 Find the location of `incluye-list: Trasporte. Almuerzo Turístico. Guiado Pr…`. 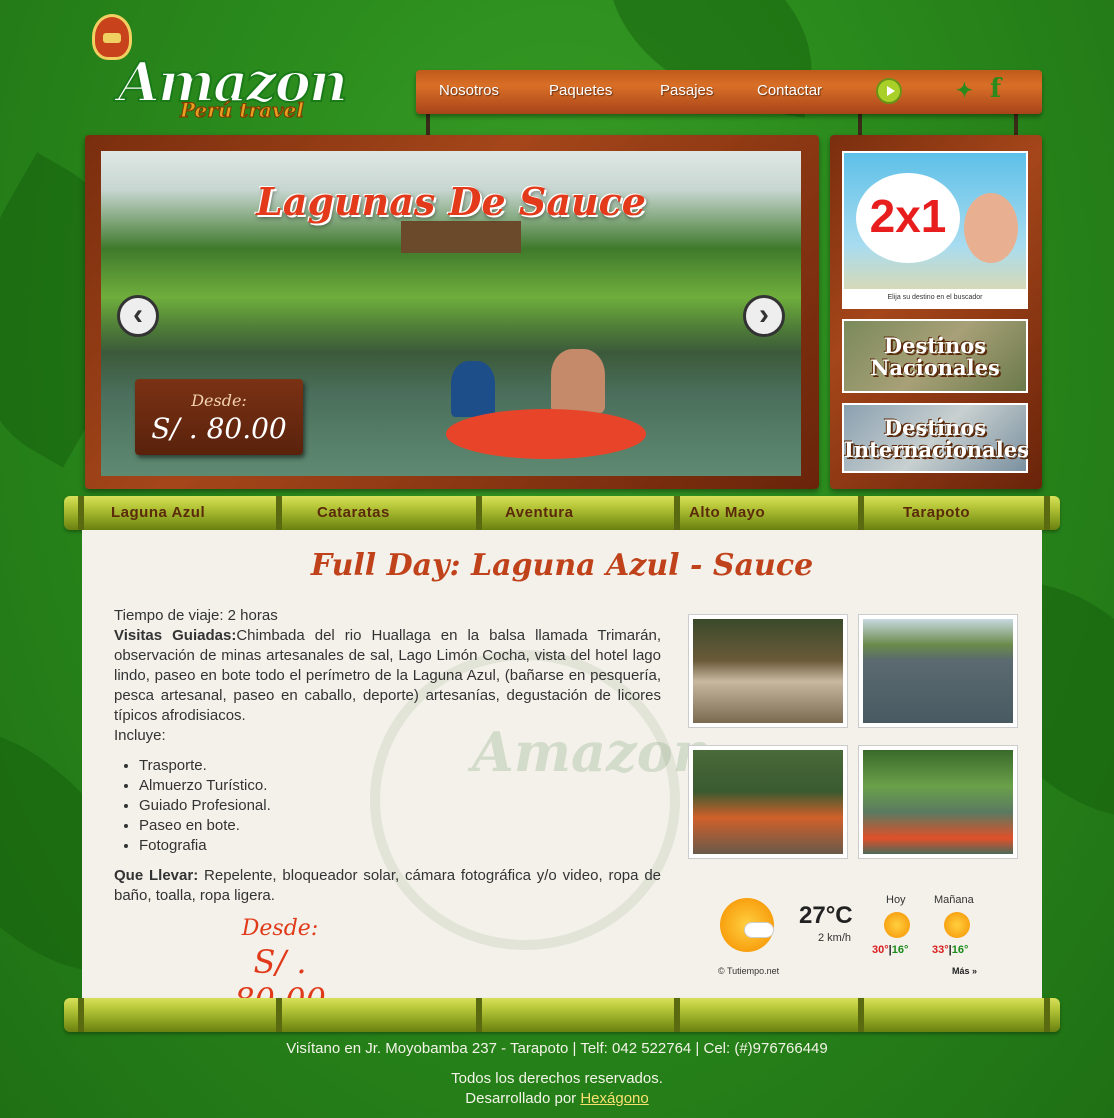

incluye-list: Trasporte. Almuerzo Turístico. Guiado Pr… is located at coordinates (400, 806).